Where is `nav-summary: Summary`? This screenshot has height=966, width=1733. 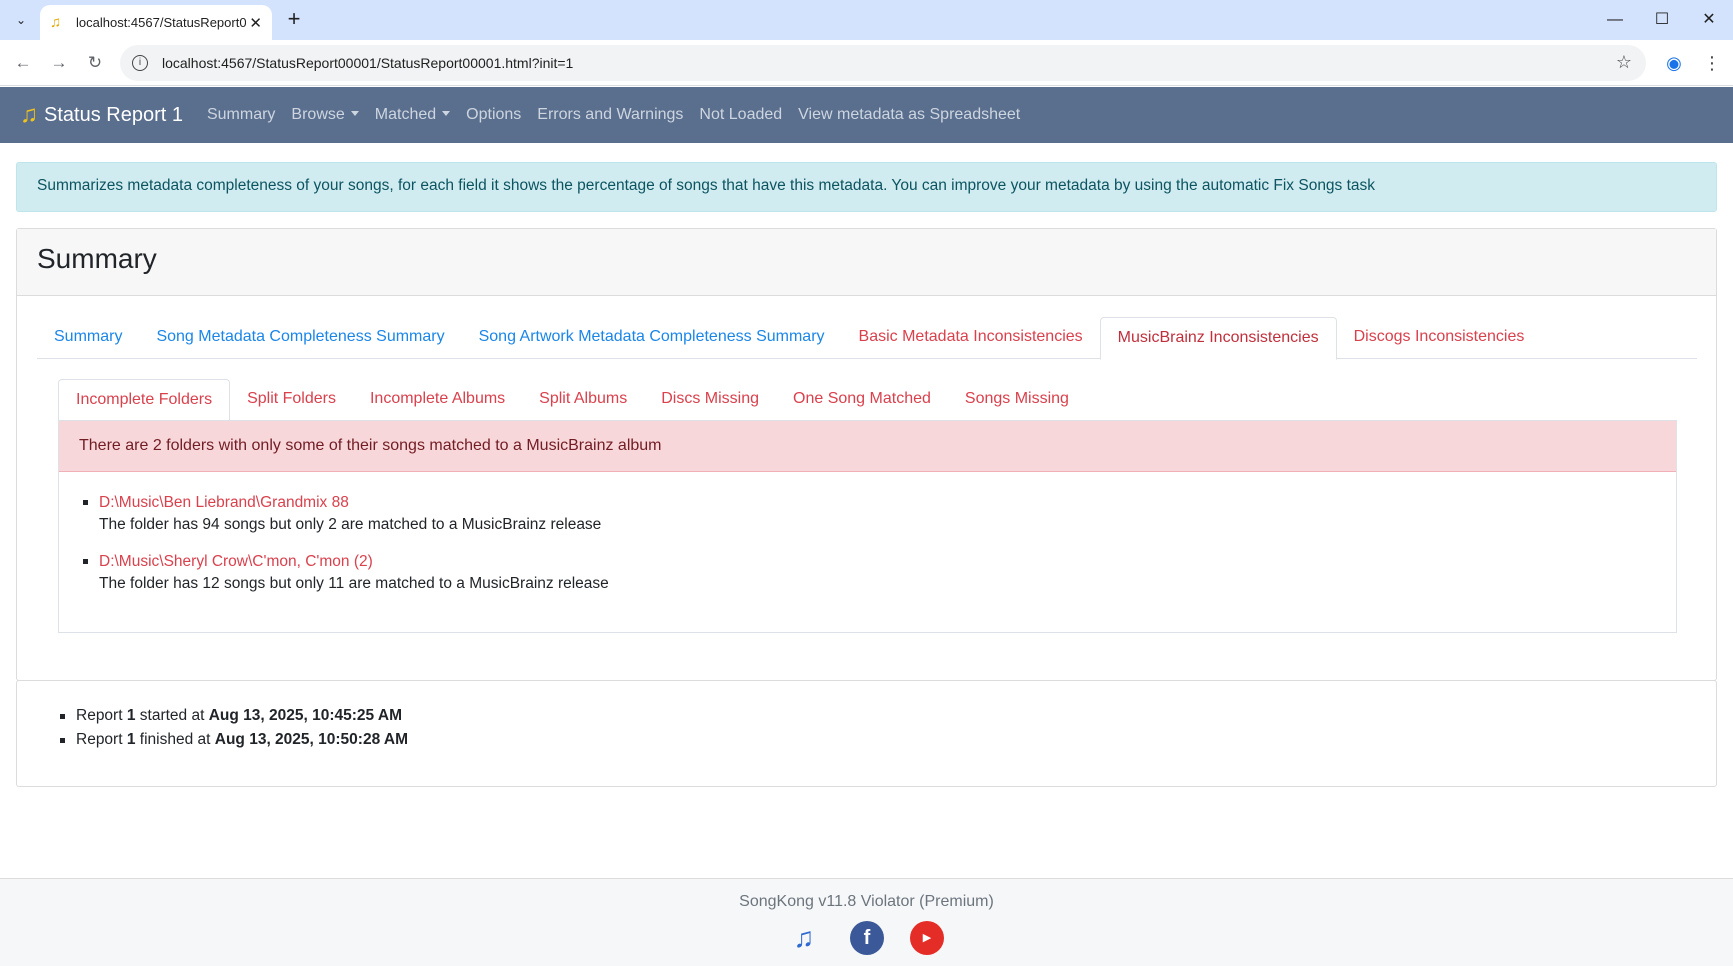
nav-summary: Summary is located at coordinates (241, 115).